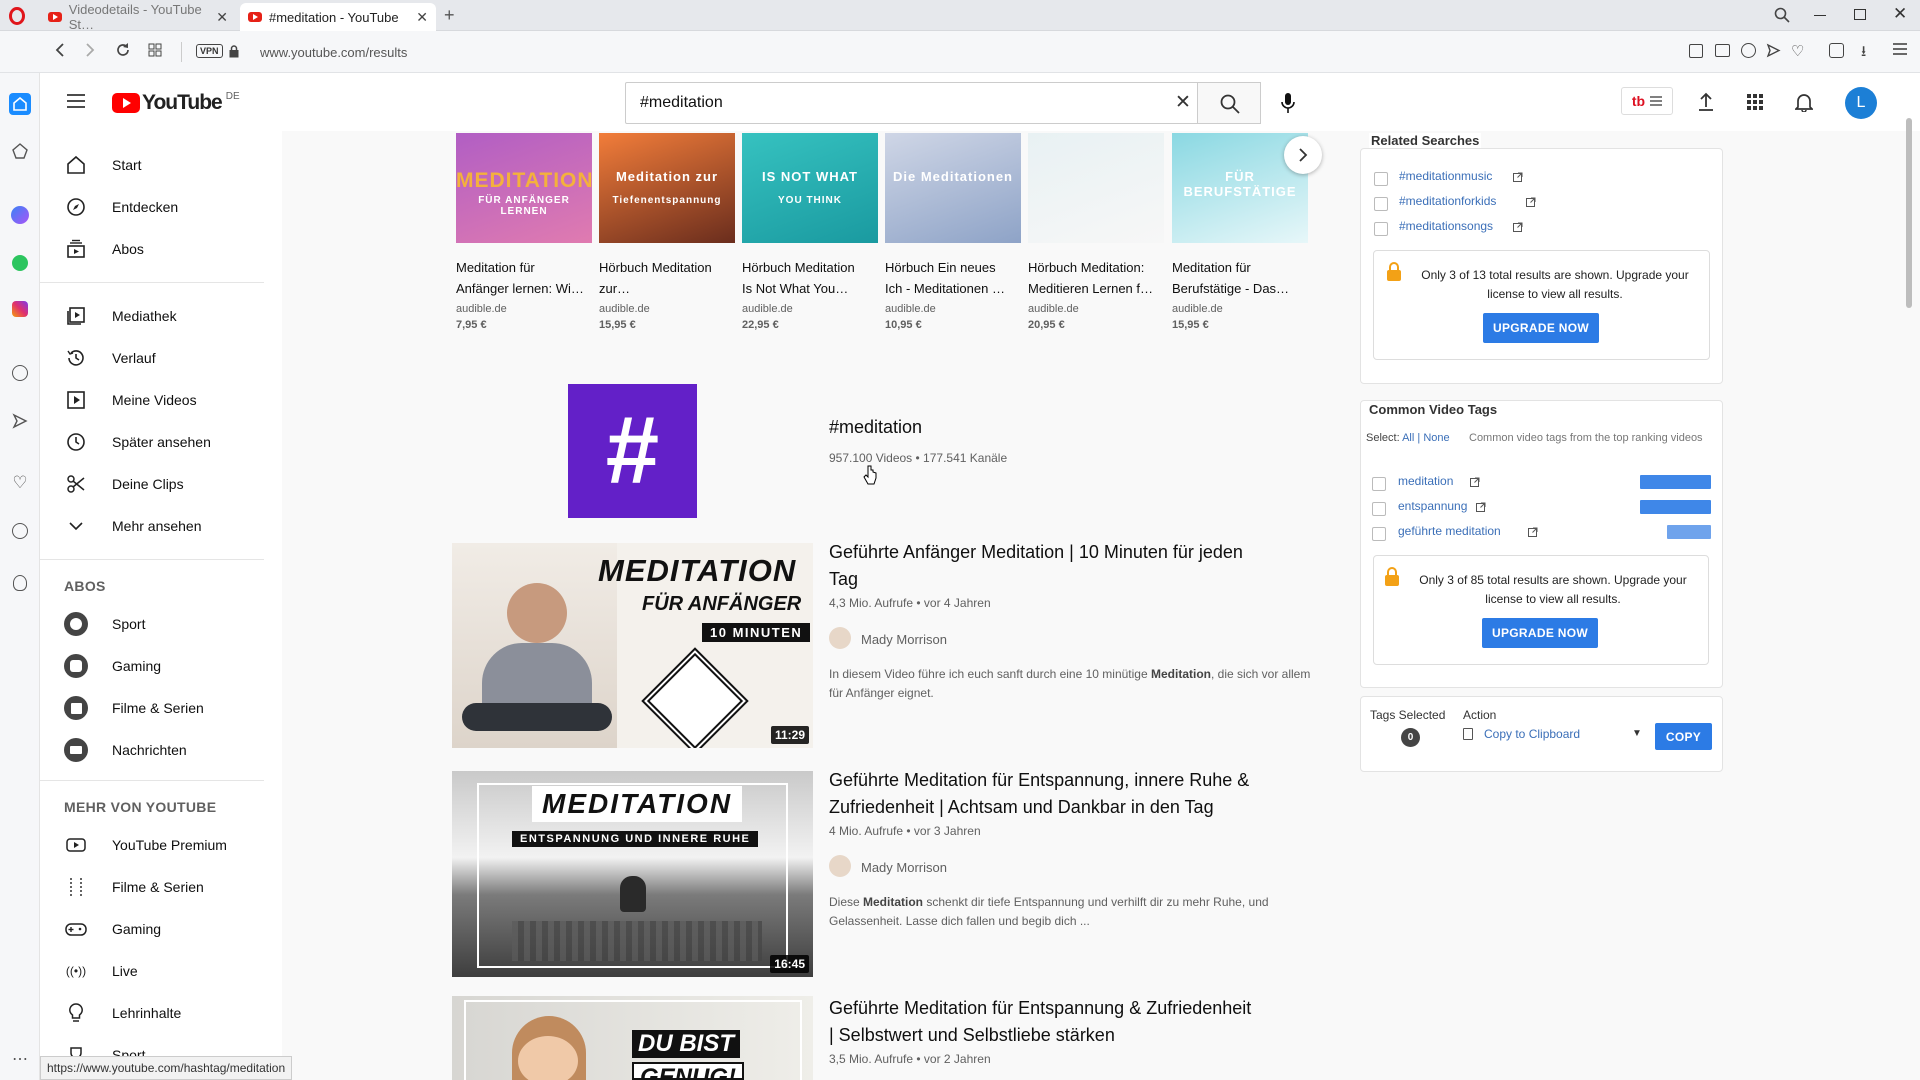 The height and width of the screenshot is (1080, 1920). What do you see at coordinates (1722, 50) in the screenshot?
I see `camera-icon` at bounding box center [1722, 50].